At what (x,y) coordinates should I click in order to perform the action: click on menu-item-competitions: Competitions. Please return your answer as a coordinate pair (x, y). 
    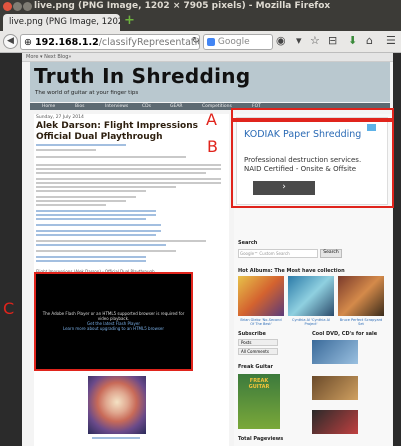
    Looking at the image, I should click on (217, 106).